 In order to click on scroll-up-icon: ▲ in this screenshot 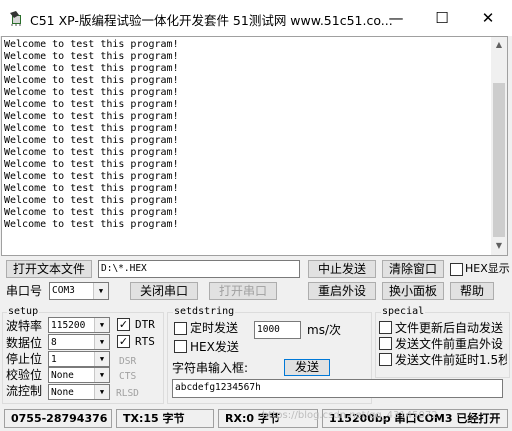, I will do `click(499, 45)`.